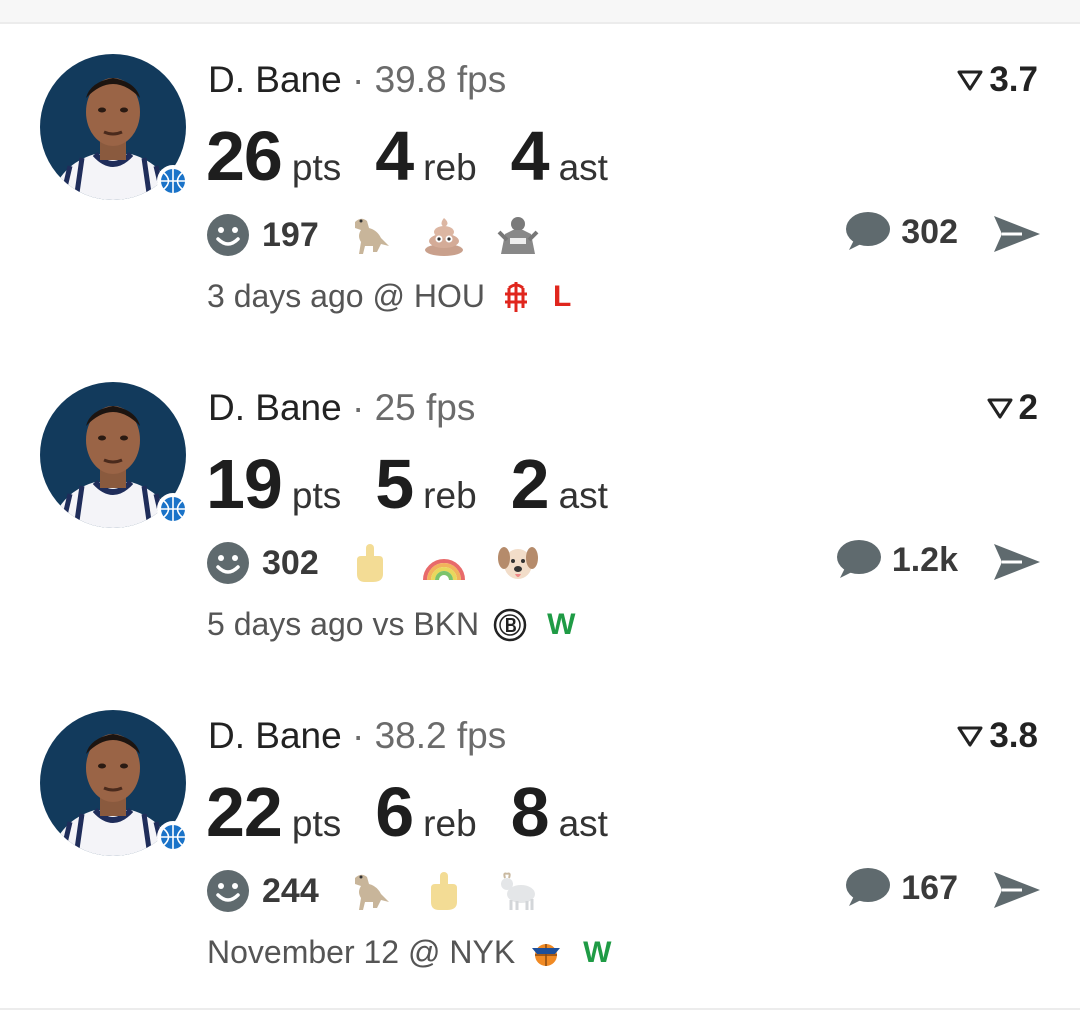 This screenshot has width=1080, height=1024. What do you see at coordinates (924, 559) in the screenshot?
I see `comment-count: 1.2k` at bounding box center [924, 559].